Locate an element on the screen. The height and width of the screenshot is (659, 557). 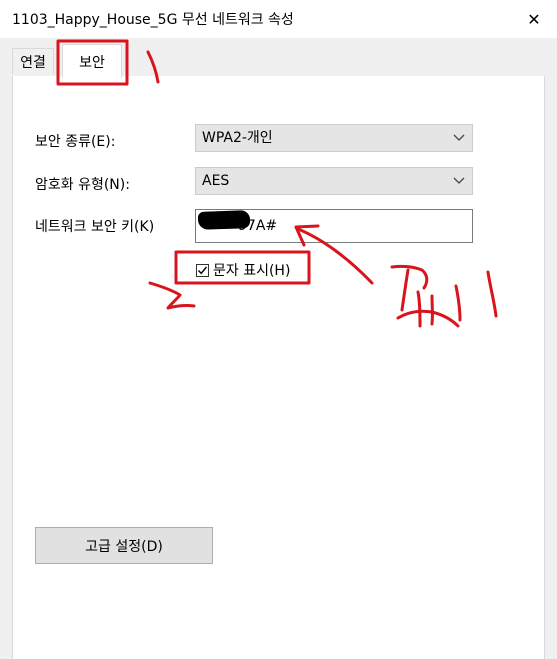
encryption-type-select: AES is located at coordinates (334, 181).